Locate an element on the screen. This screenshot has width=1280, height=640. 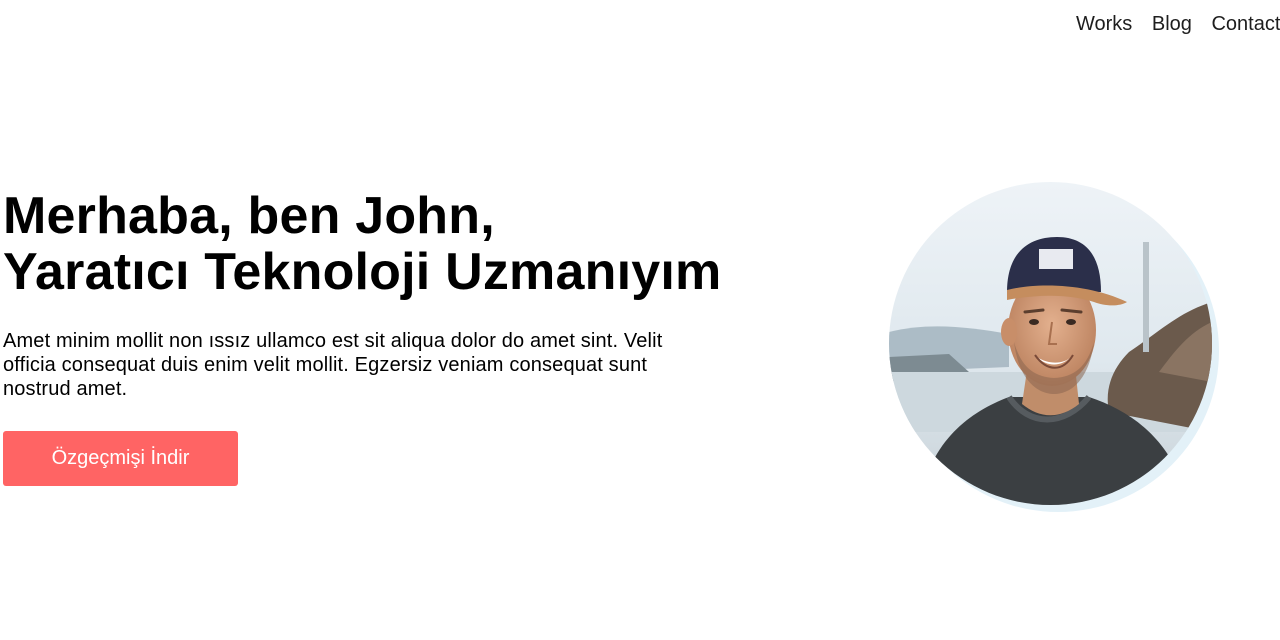
download-resume-button: Özgeçmişi İndir is located at coordinates (120, 458).